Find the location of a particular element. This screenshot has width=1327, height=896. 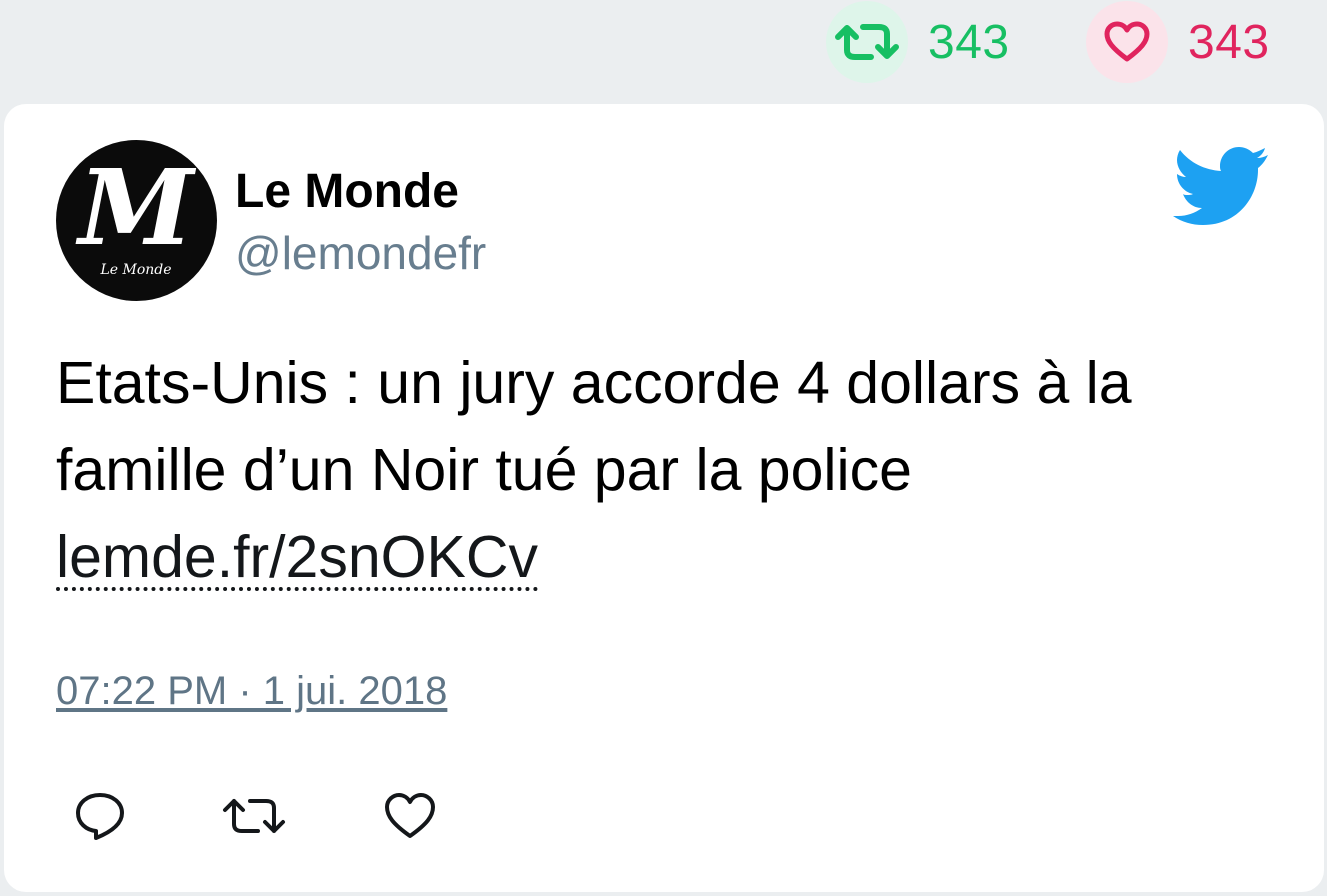

like-count: 343 is located at coordinates (1229, 42).